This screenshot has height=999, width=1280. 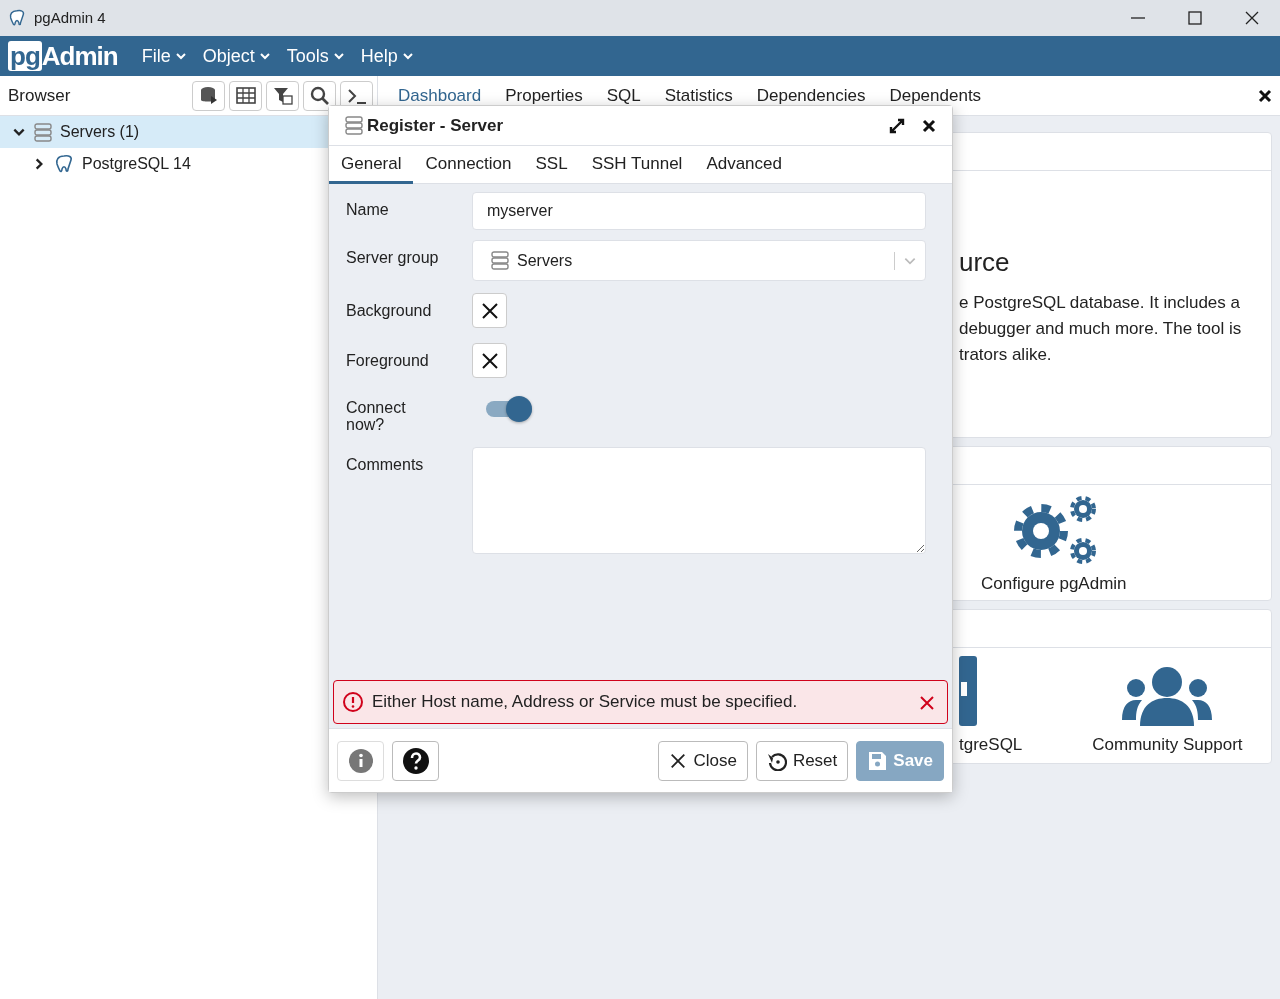 What do you see at coordinates (544, 95) in the screenshot?
I see `panel-tab: Properties` at bounding box center [544, 95].